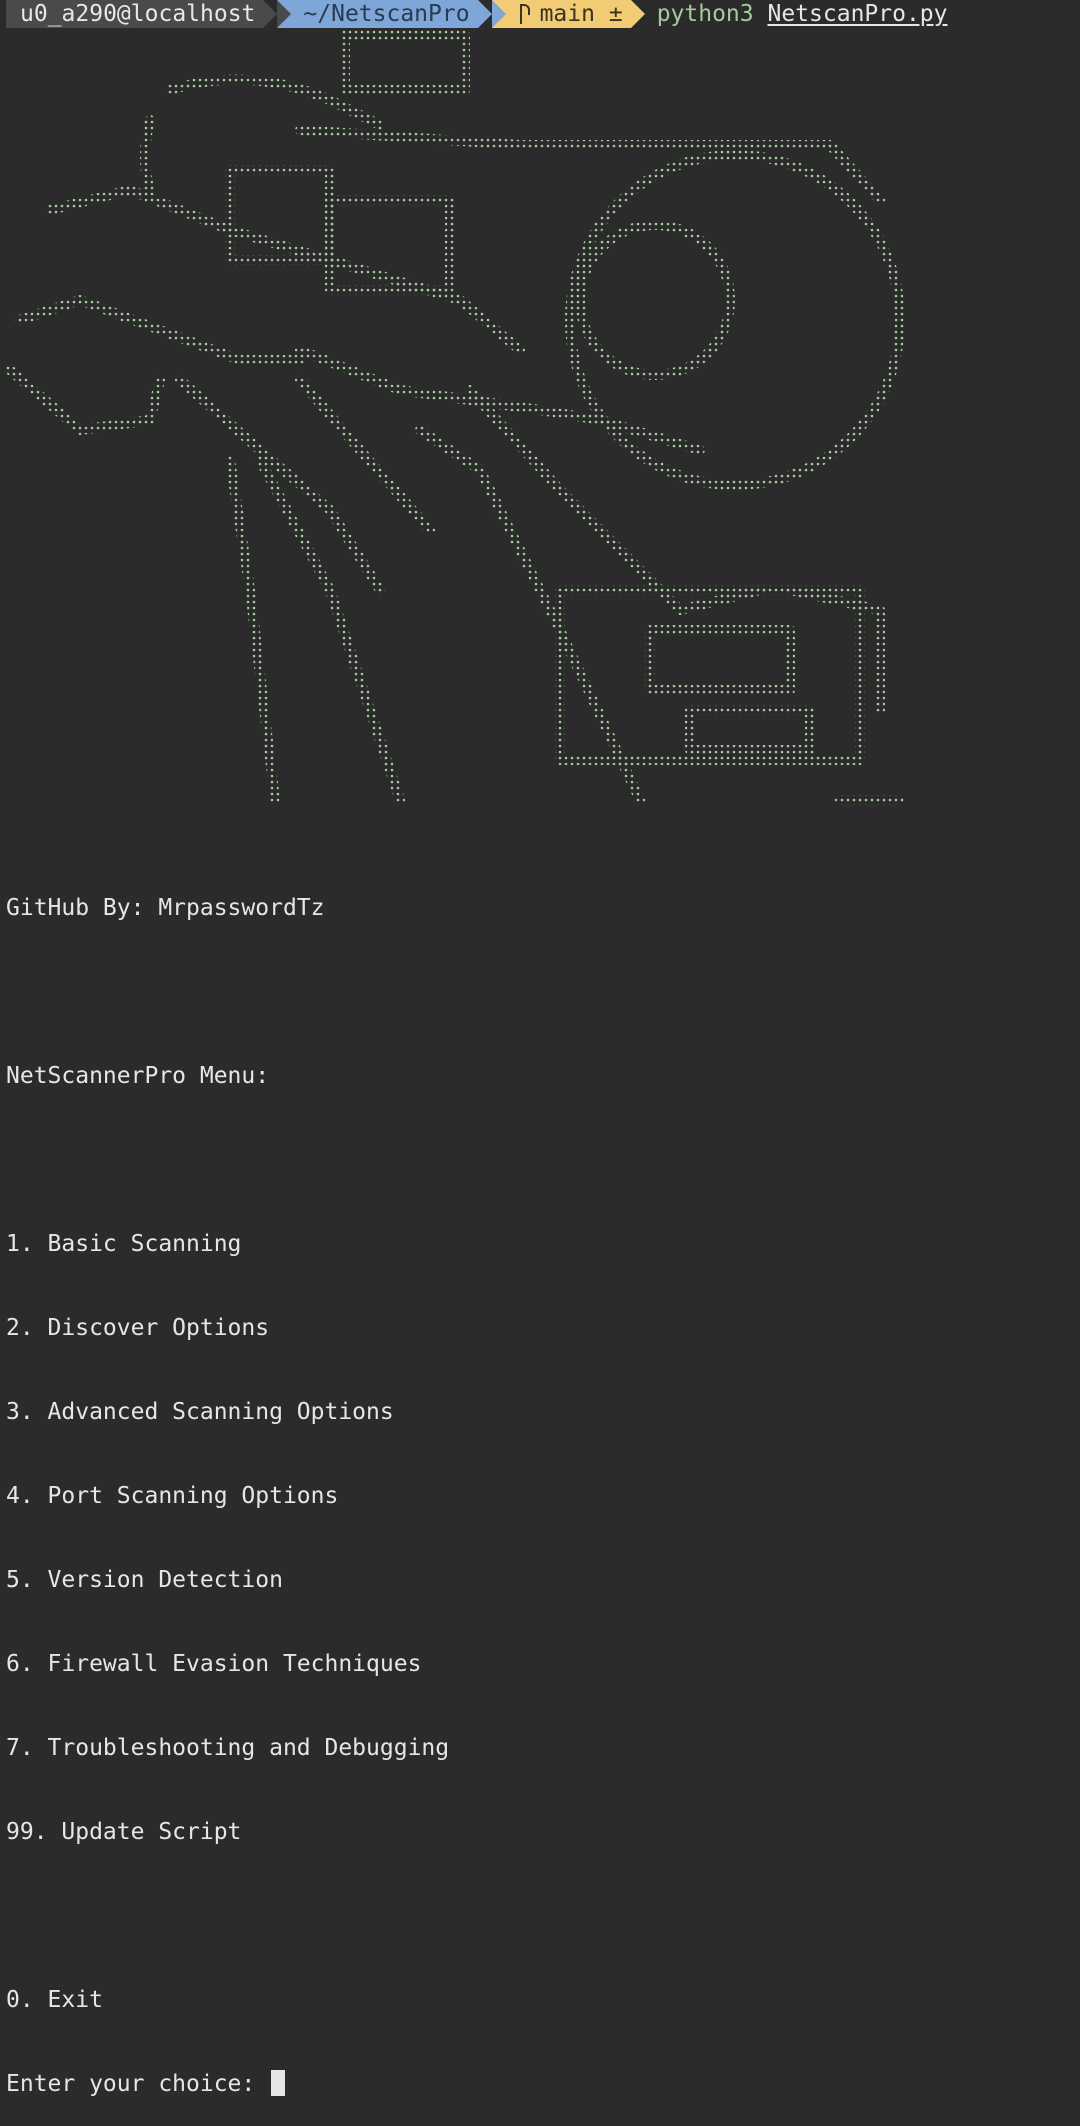 This screenshot has width=1080, height=2126. I want to click on choice-input-line: Enter your choice:, so click(227, 2084).